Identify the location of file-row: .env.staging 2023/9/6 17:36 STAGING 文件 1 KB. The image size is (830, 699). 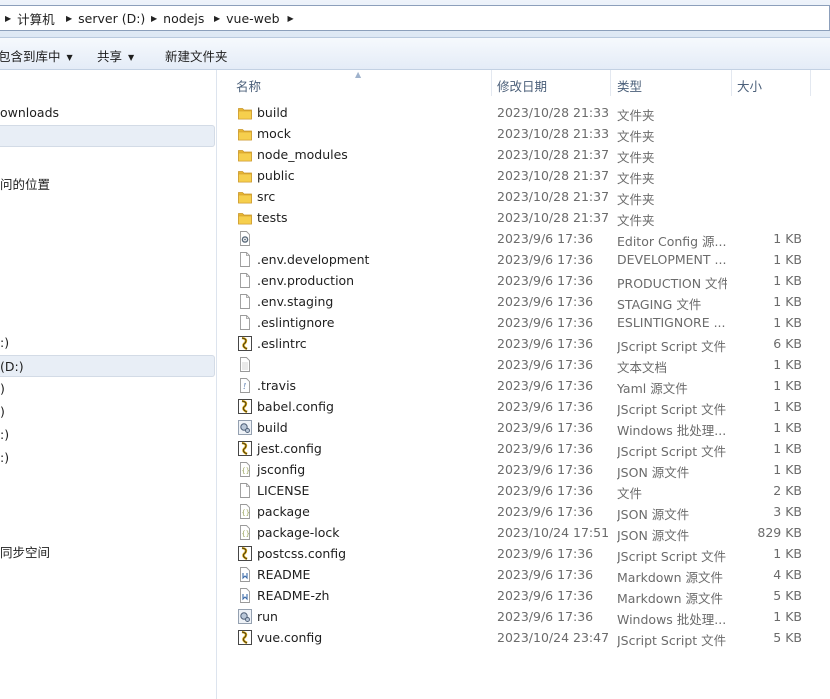
(524, 301).